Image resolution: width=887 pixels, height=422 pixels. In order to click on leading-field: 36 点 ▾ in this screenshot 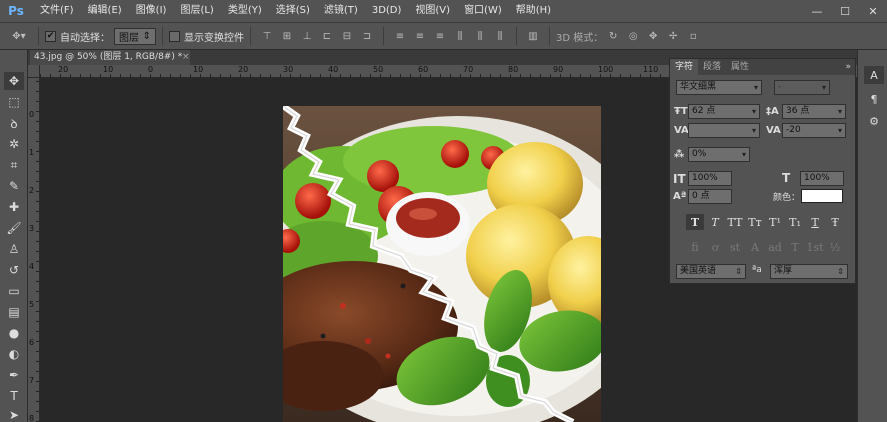, I will do `click(814, 111)`.